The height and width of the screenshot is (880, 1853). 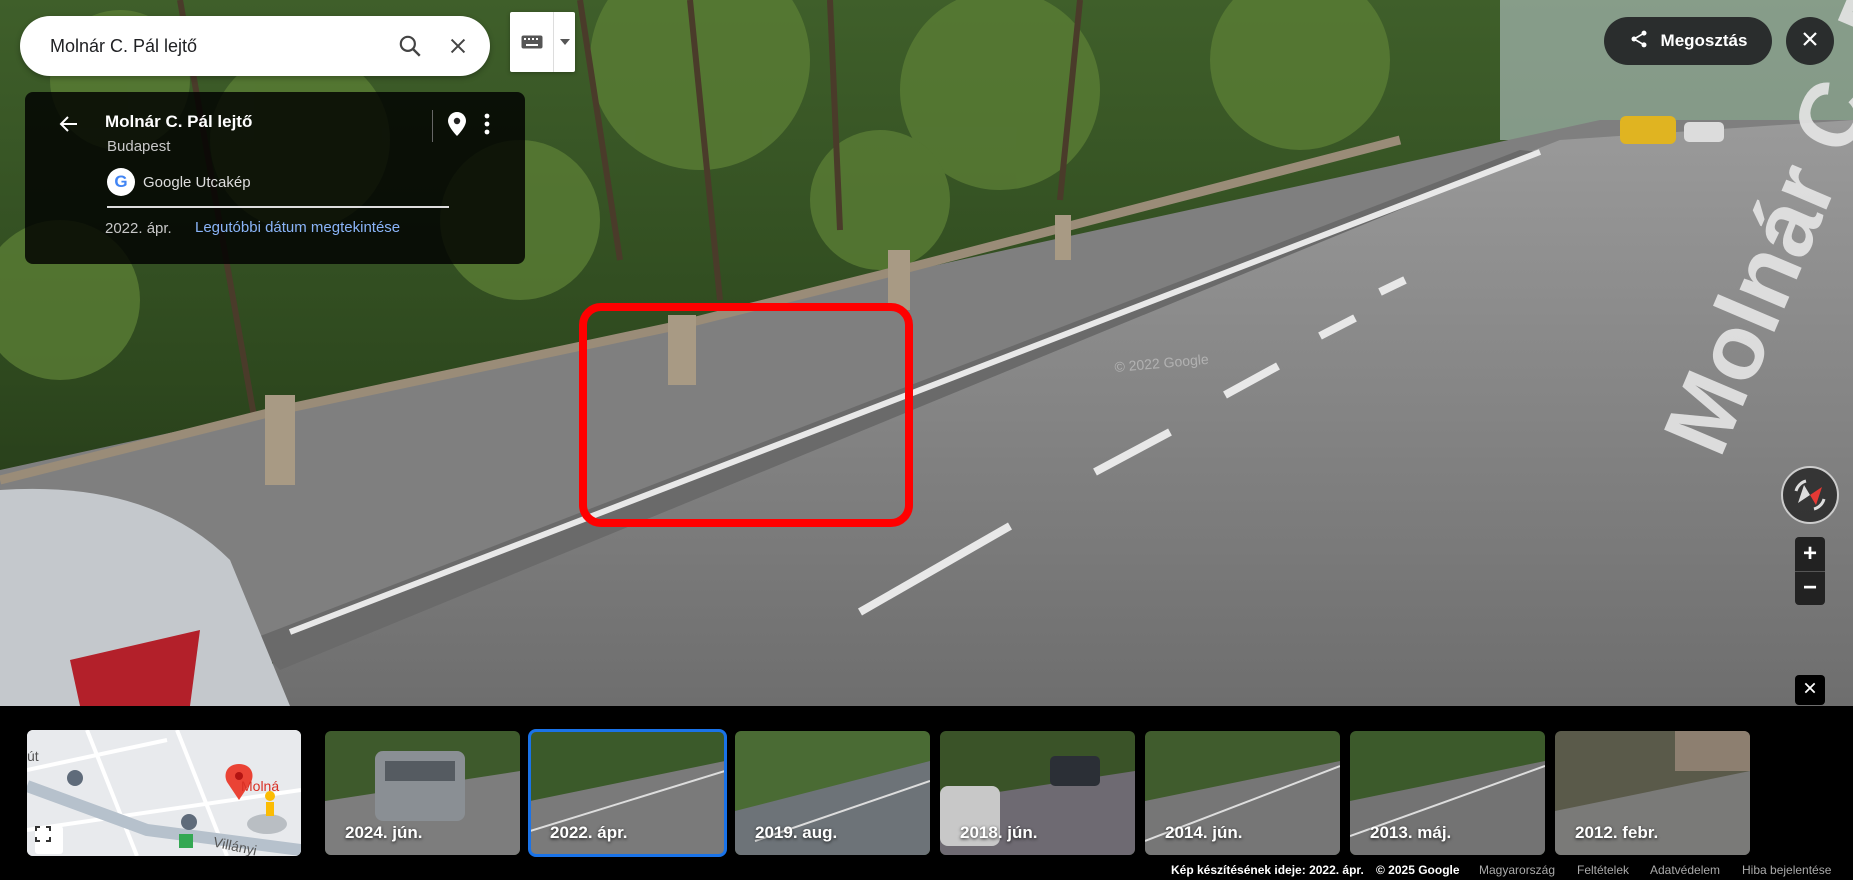 I want to click on capture-date: 2022. ápr., so click(x=138, y=228).